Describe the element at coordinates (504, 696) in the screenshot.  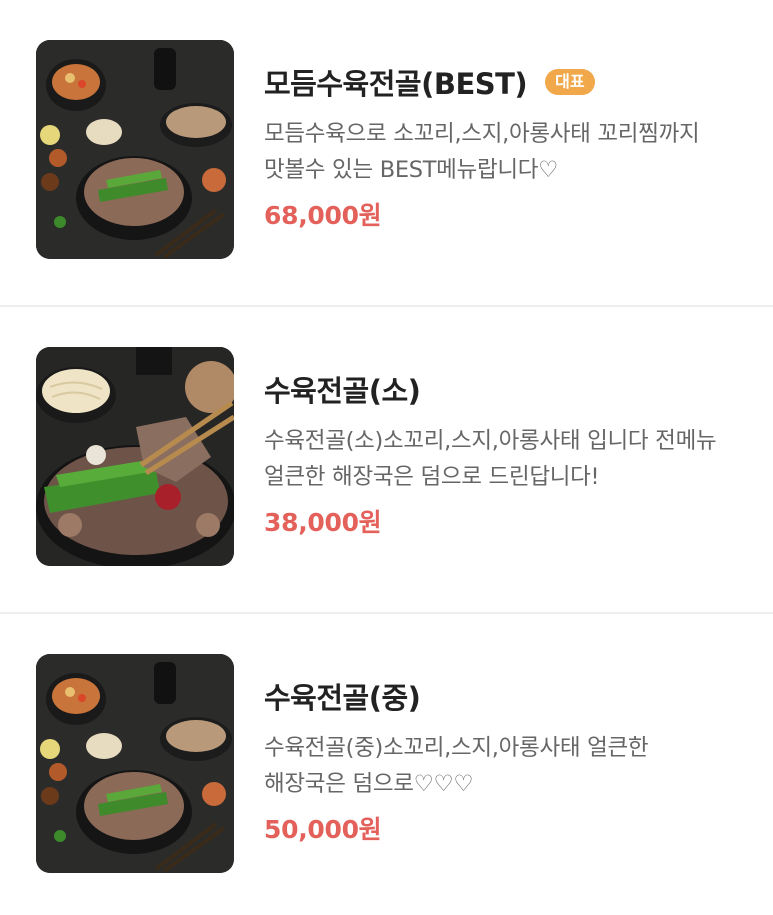
I see `title-row: 수육전골(중)` at that location.